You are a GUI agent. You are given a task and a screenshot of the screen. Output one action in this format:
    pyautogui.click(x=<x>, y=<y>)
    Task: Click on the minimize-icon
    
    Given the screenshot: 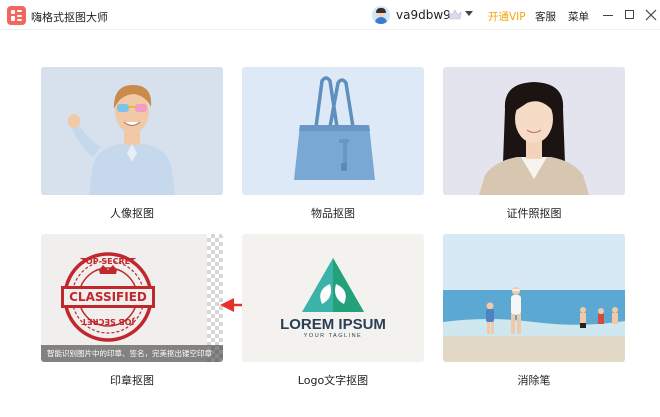 What is the action you would take?
    pyautogui.click(x=608, y=15)
    